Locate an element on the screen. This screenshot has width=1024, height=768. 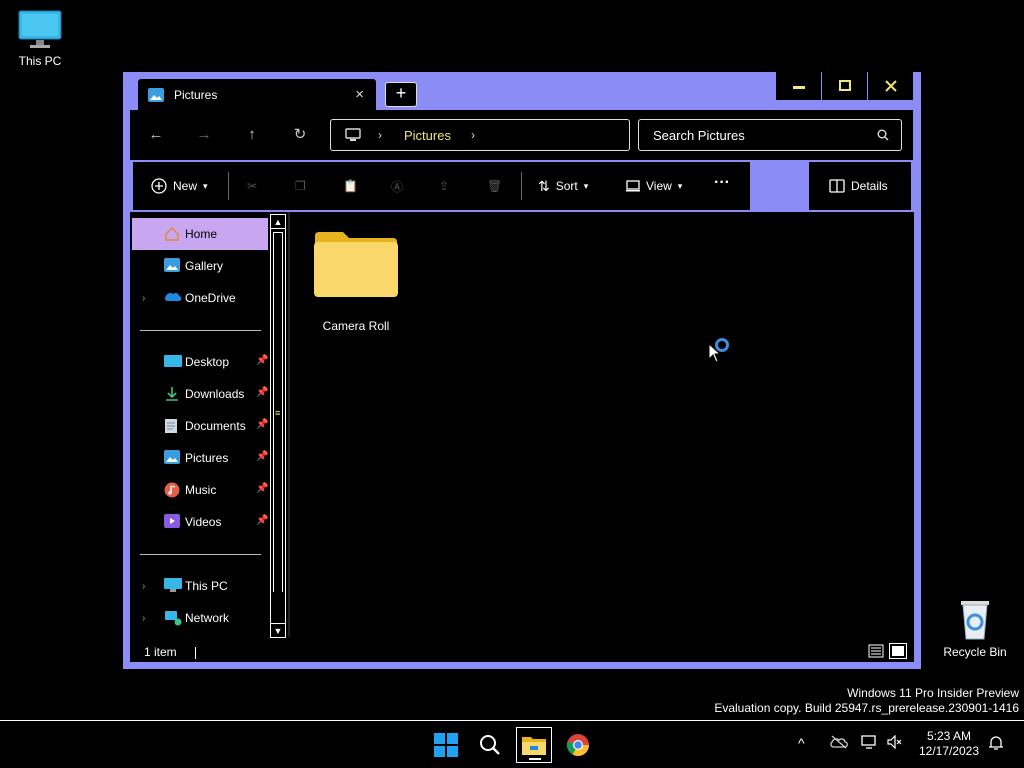
plus-circle-icon is located at coordinates (159, 186).